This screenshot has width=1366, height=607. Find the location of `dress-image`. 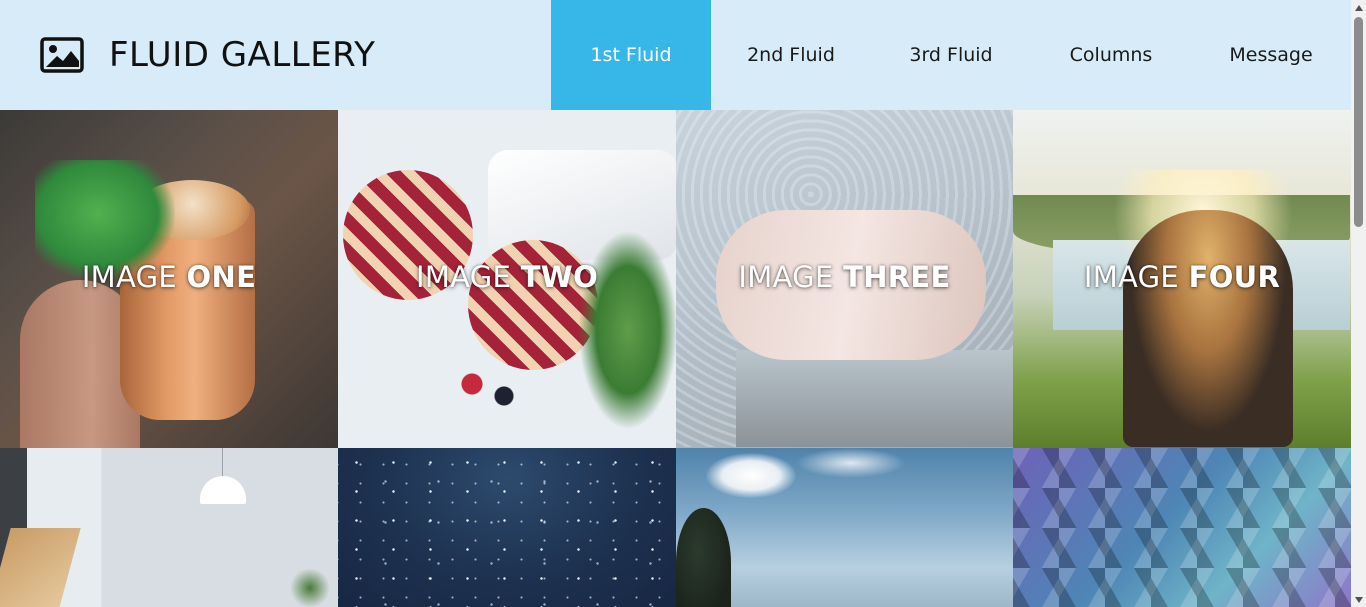

dress-image is located at coordinates (874, 398).